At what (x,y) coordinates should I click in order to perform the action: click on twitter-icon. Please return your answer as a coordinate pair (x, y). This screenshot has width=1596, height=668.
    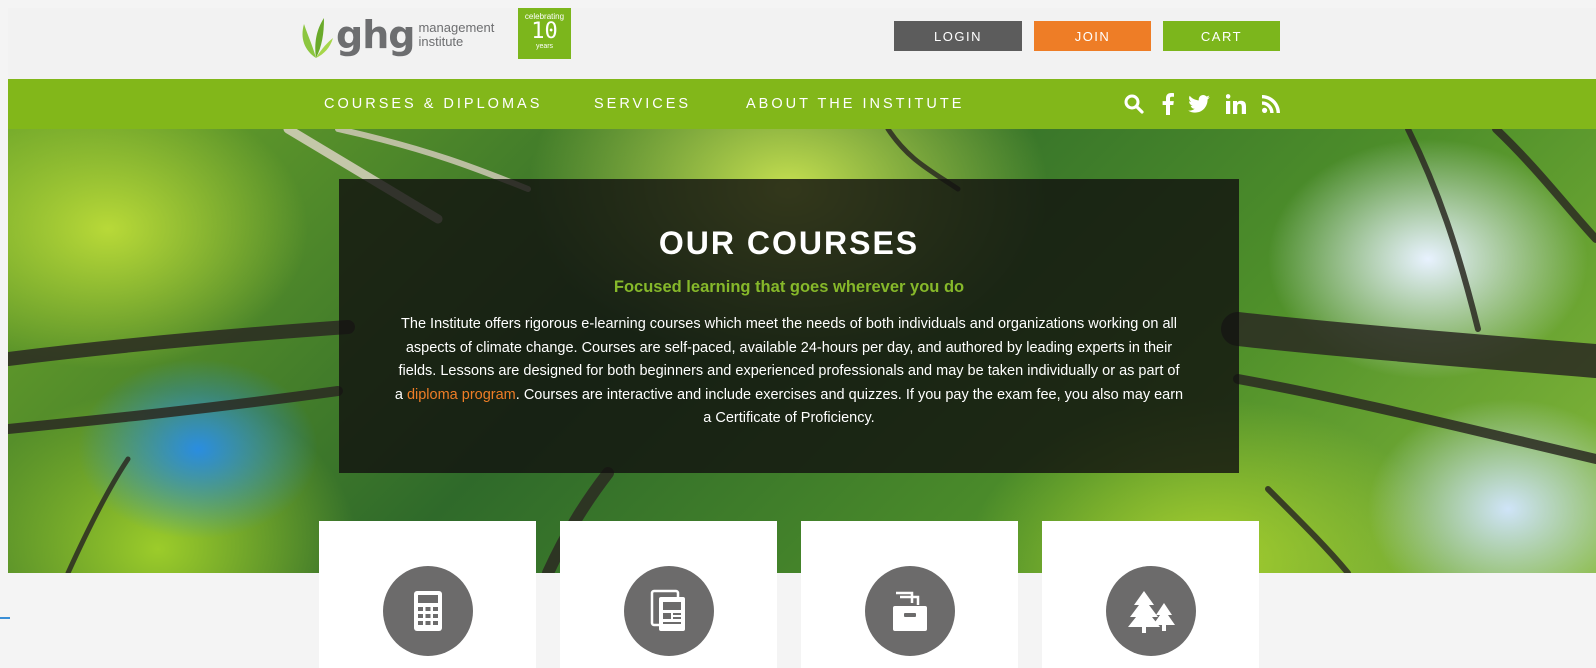
    Looking at the image, I should click on (1199, 104).